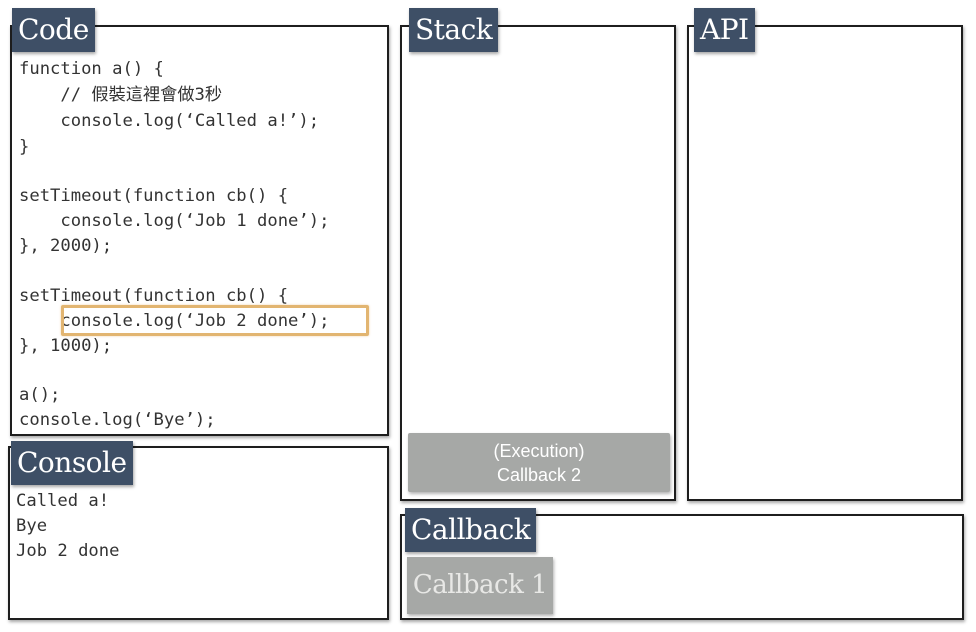  What do you see at coordinates (480, 585) in the screenshot?
I see `callback-queue-item: Callback 1` at bounding box center [480, 585].